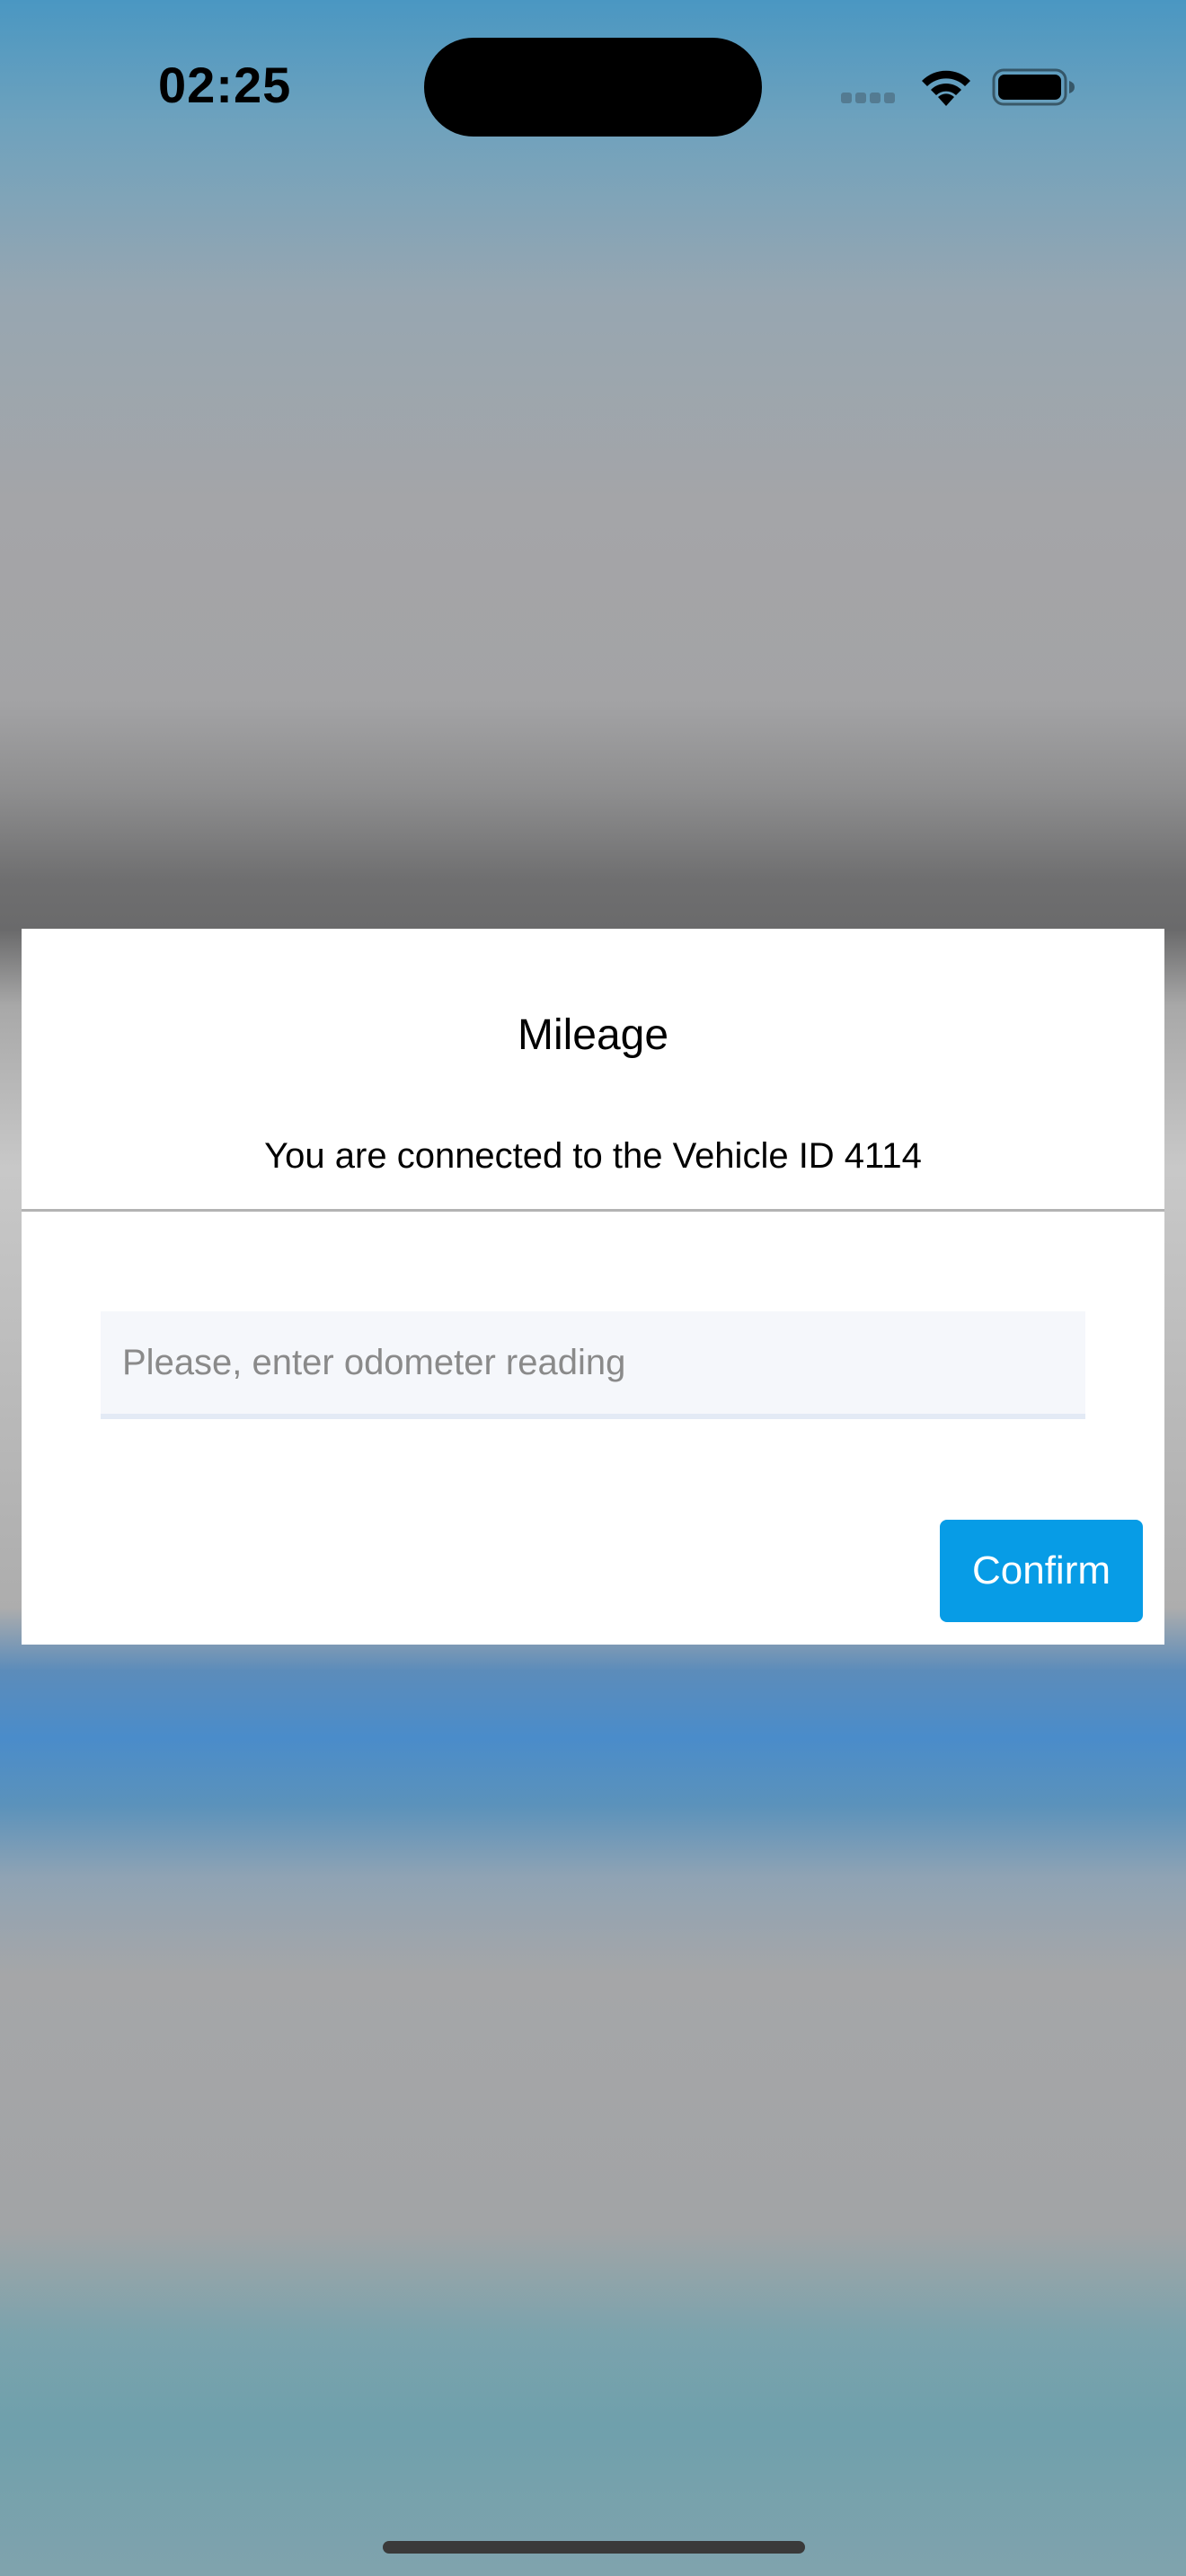  Describe the element at coordinates (871, 98) in the screenshot. I see `cellular-signal-icon` at that location.